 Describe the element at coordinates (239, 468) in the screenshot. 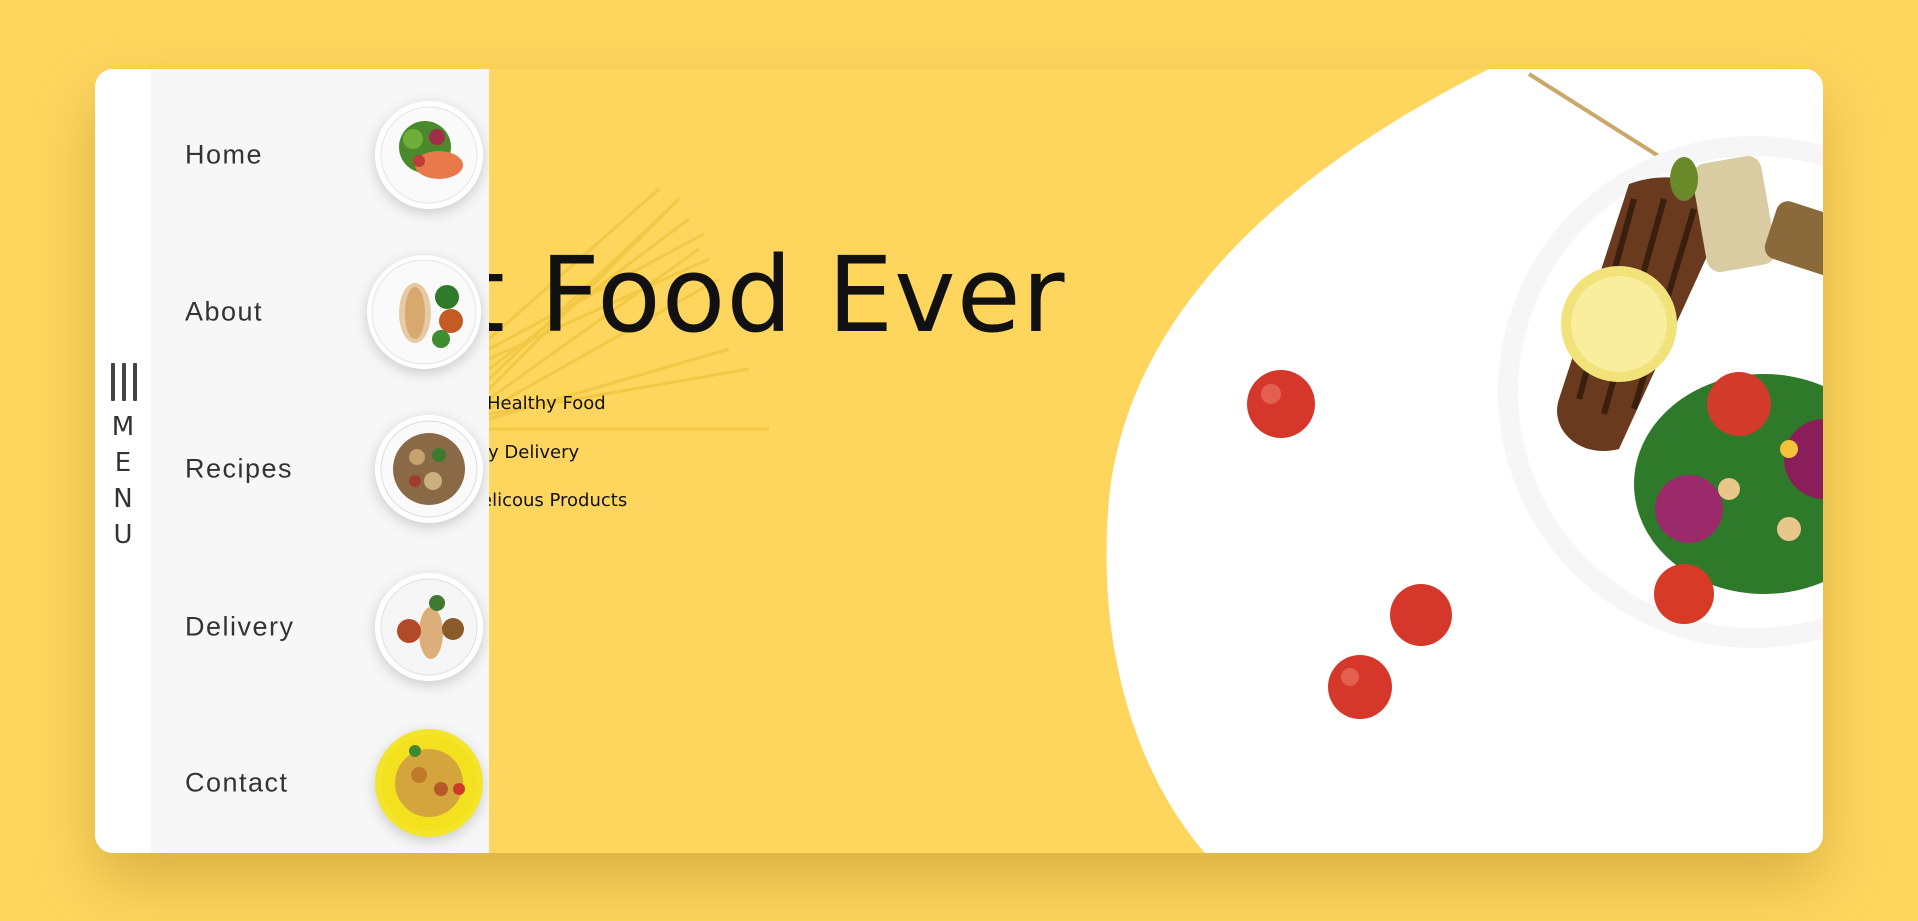

I see `nav-label: Recipes` at that location.